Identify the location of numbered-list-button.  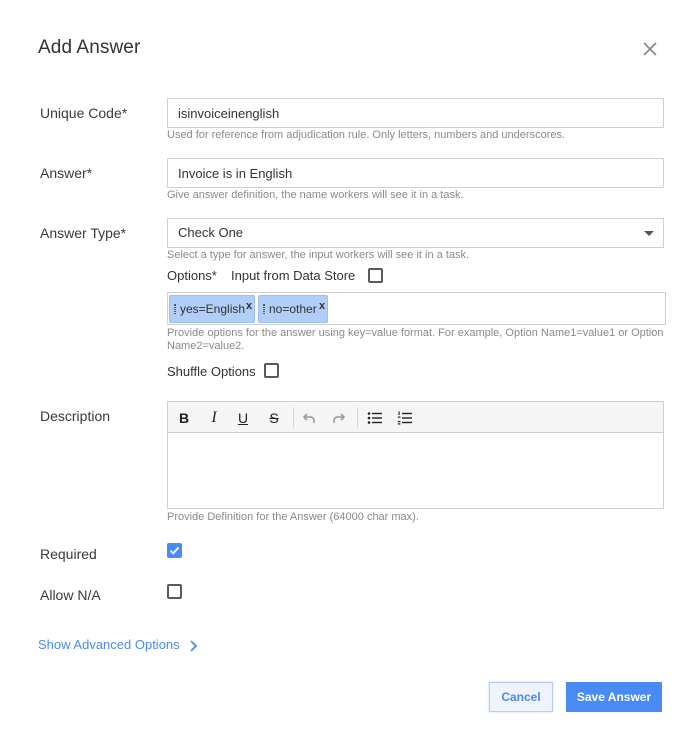
(404, 418).